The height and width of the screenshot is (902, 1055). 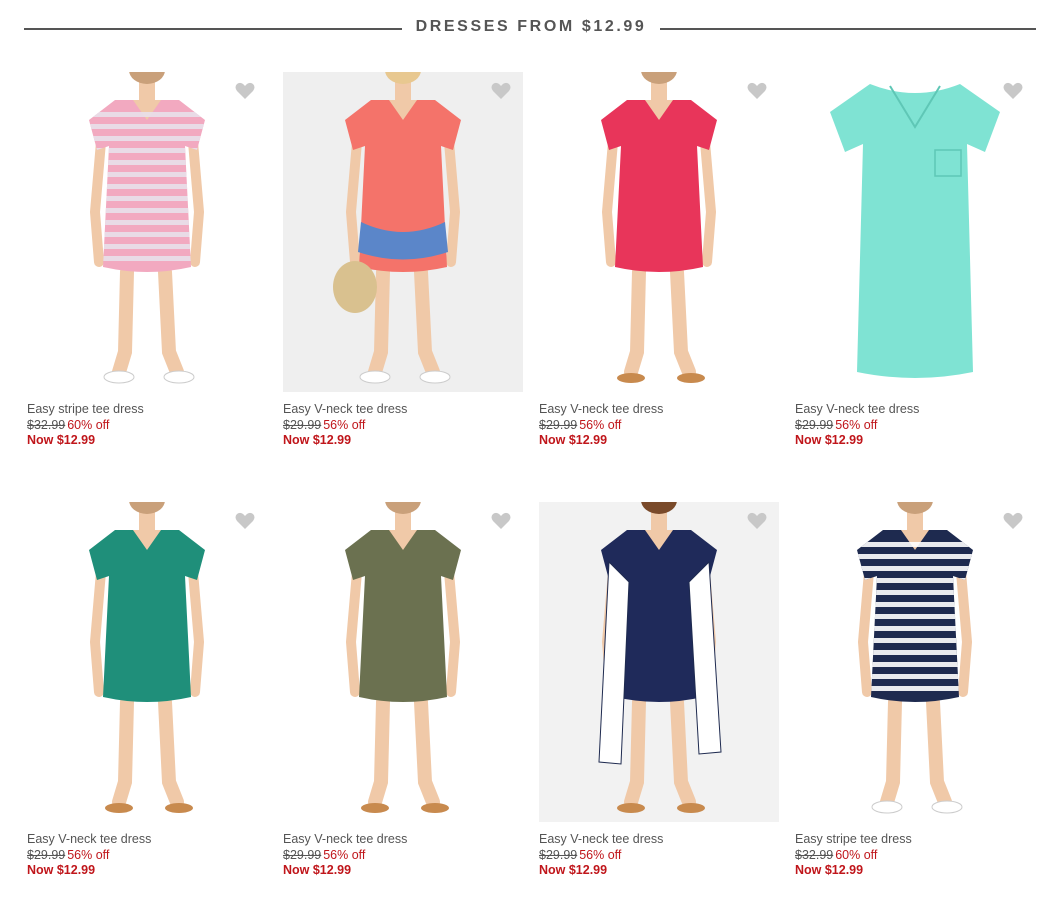 I want to click on section-header: DRESSES FROM $12.99, so click(x=530, y=28).